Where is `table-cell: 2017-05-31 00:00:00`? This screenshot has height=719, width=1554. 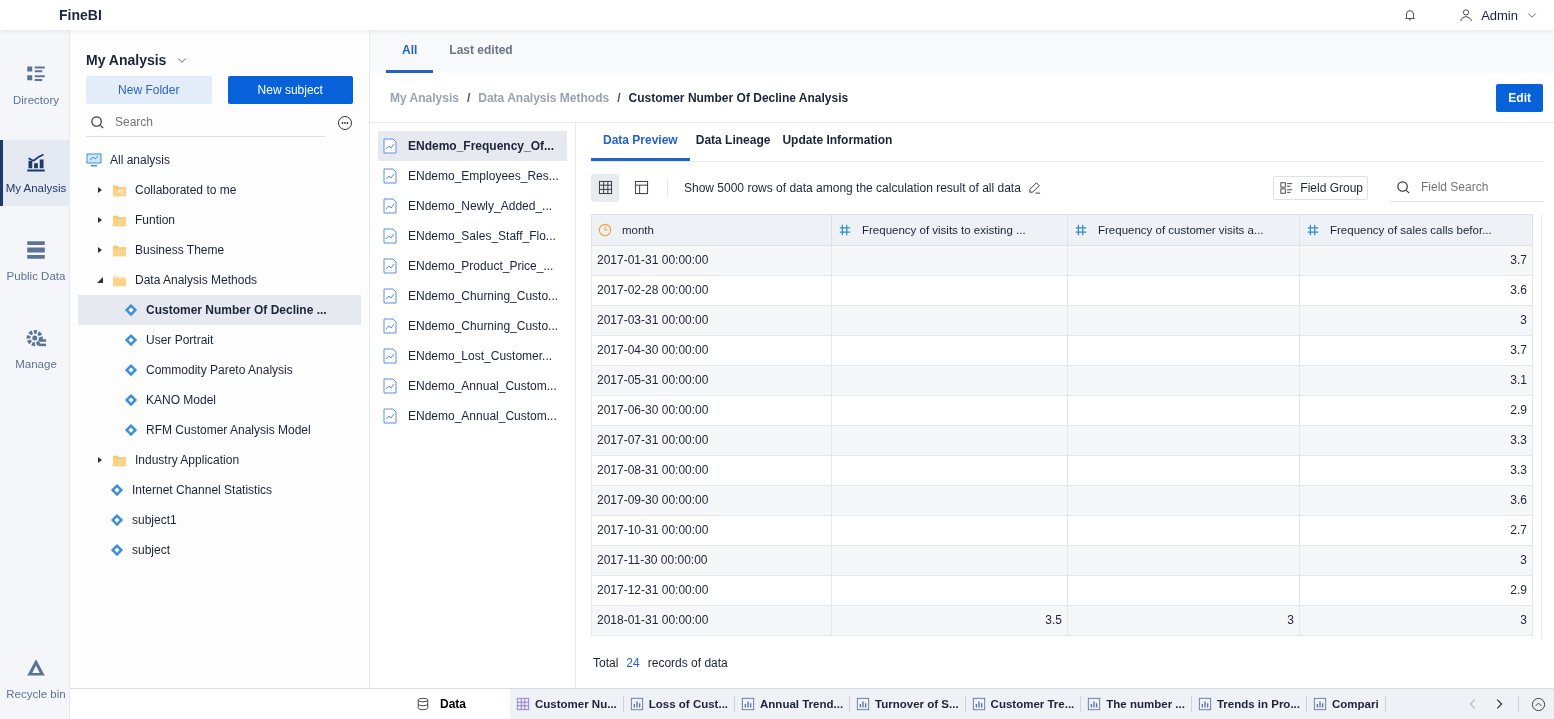 table-cell: 2017-05-31 00:00:00 is located at coordinates (711, 380).